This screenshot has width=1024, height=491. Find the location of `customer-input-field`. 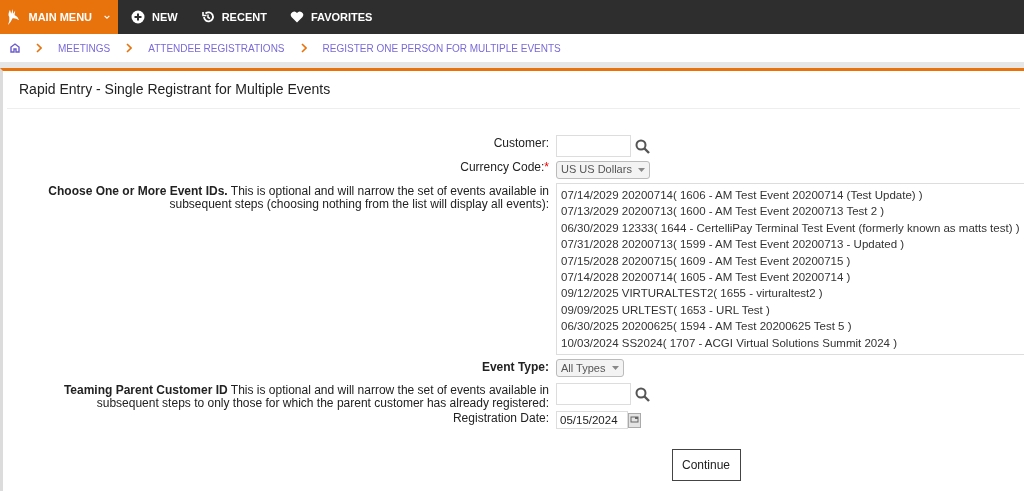

customer-input-field is located at coordinates (593, 146).